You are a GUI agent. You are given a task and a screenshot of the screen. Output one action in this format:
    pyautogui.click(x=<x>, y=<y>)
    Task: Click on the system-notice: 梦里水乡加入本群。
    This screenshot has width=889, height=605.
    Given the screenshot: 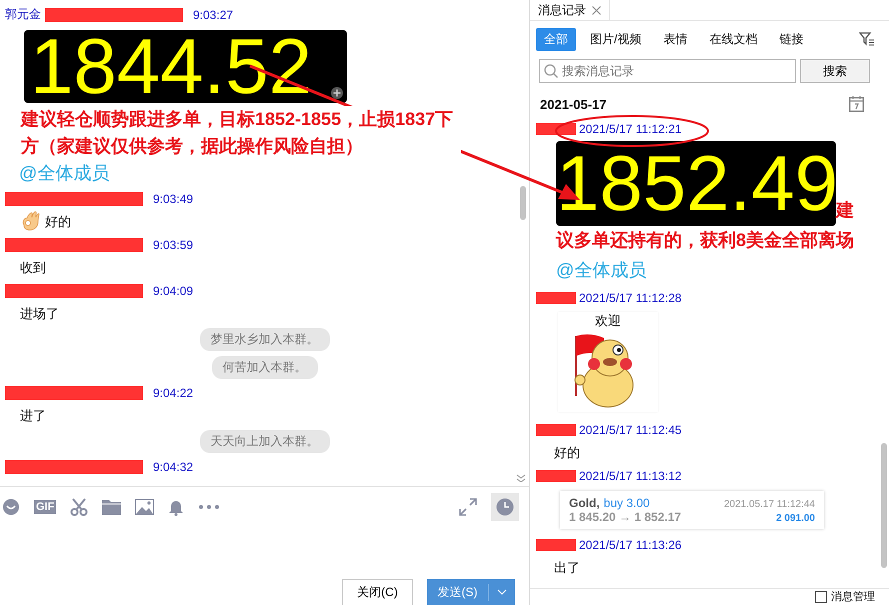 What is the action you would take?
    pyautogui.click(x=265, y=339)
    